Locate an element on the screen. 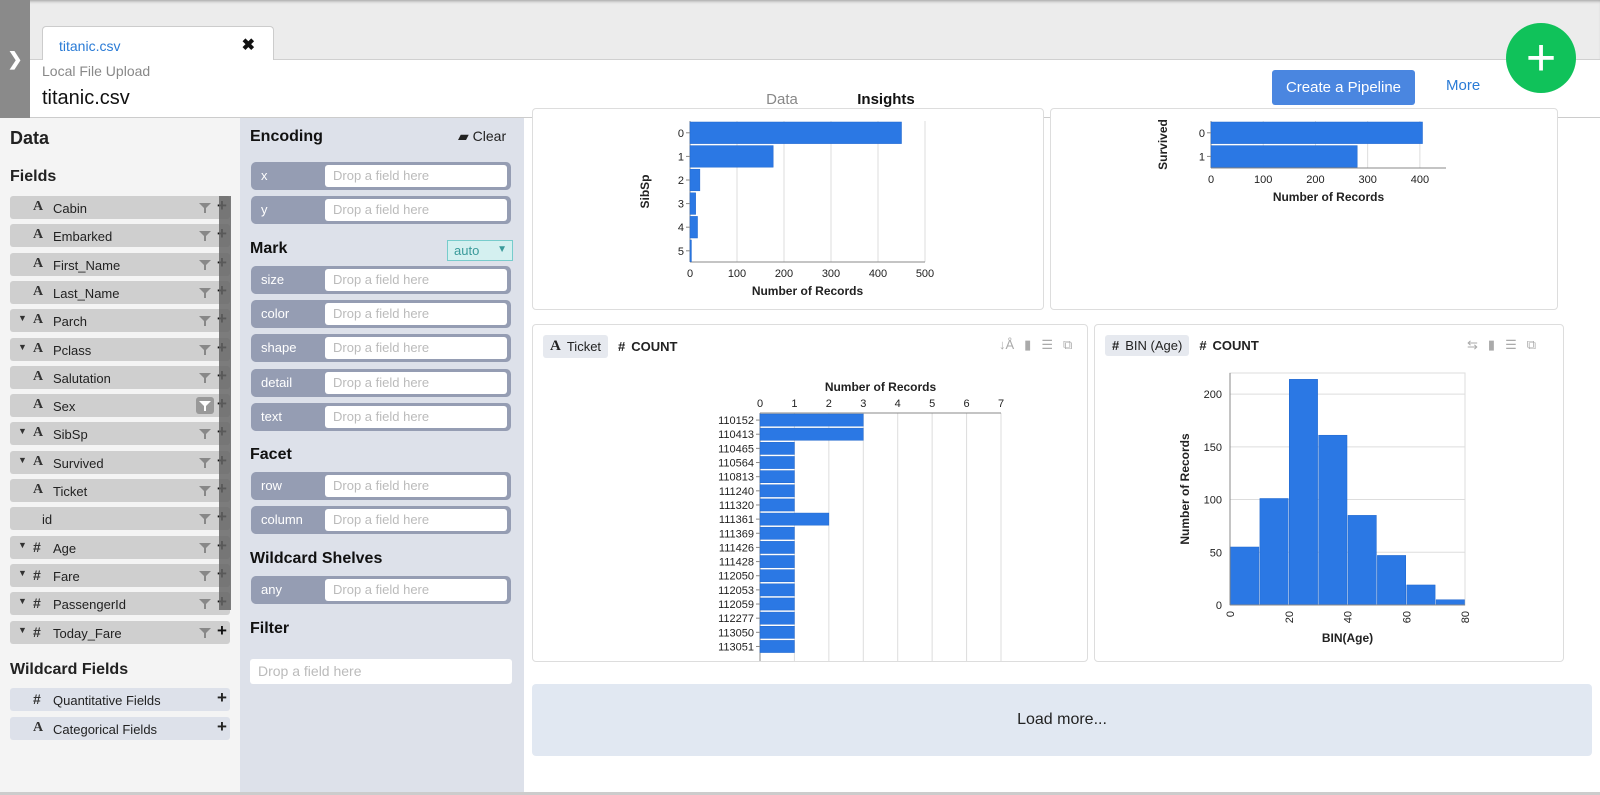  shelf-text: text Drop a field here is located at coordinates (381, 416).